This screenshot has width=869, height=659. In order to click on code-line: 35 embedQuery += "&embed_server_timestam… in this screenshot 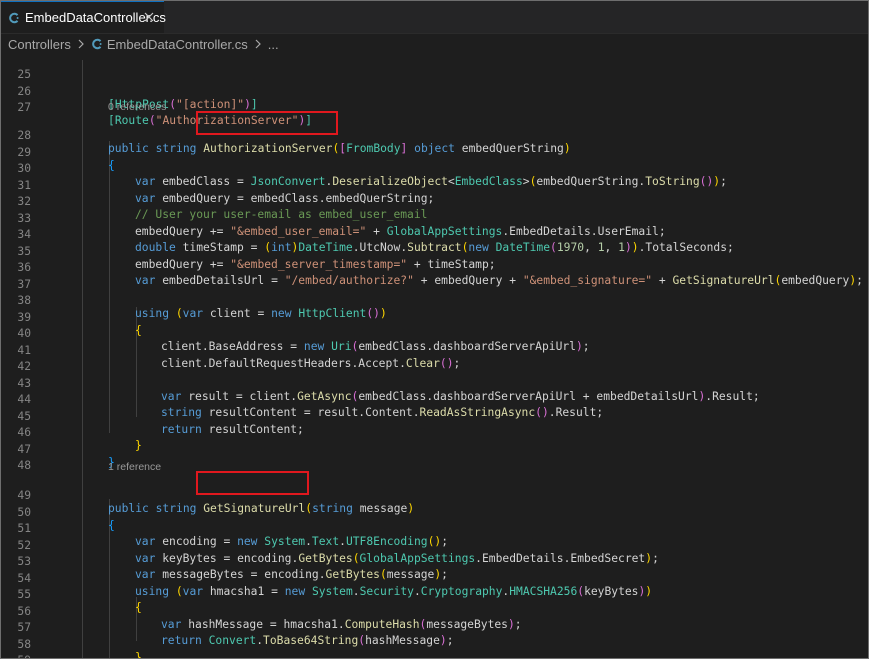, I will do `click(434, 251)`.